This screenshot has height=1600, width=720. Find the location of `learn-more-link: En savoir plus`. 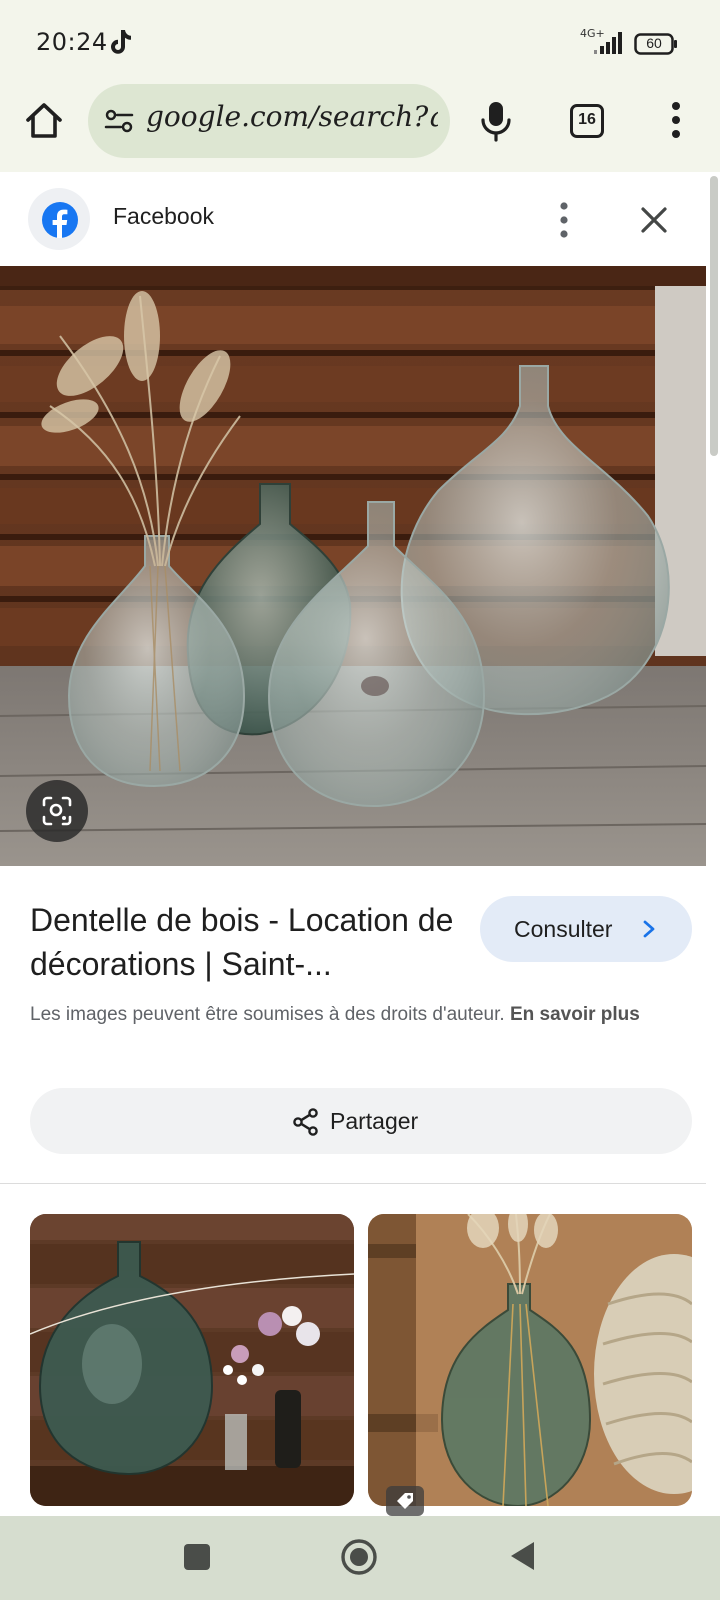

learn-more-link: En savoir plus is located at coordinates (575, 1014).